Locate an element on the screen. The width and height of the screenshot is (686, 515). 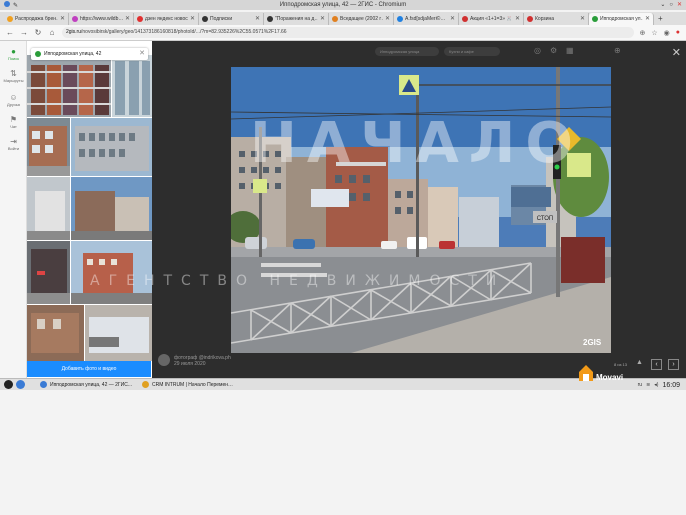
maximize-icon: ○ is located at coordinates (671, 5).